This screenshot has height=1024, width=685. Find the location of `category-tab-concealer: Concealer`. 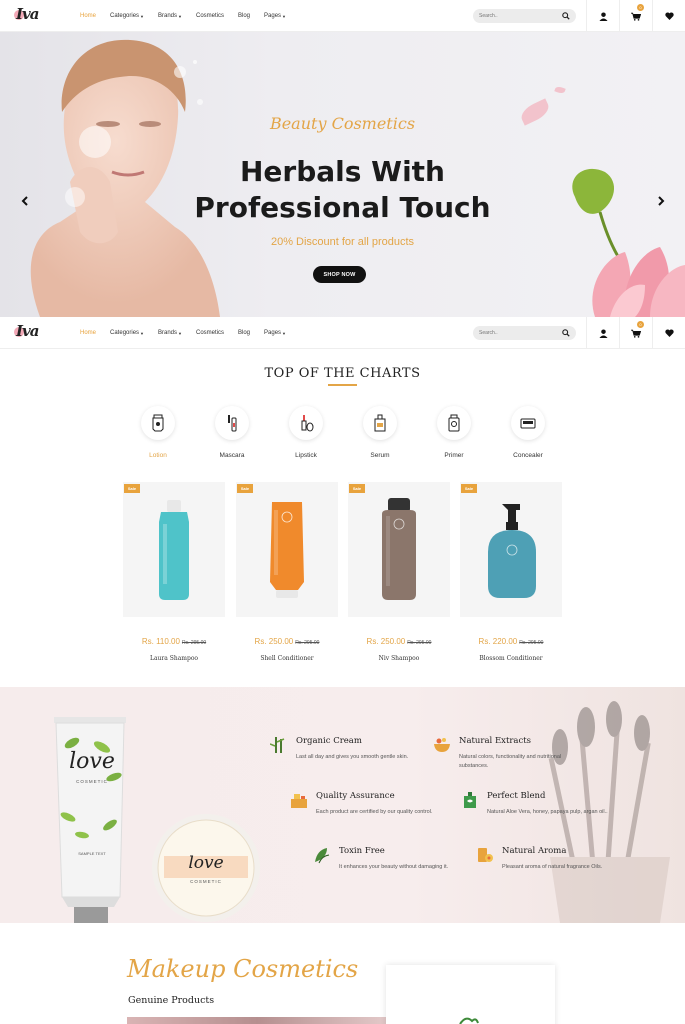

category-tab-concealer: Concealer is located at coordinates (528, 432).